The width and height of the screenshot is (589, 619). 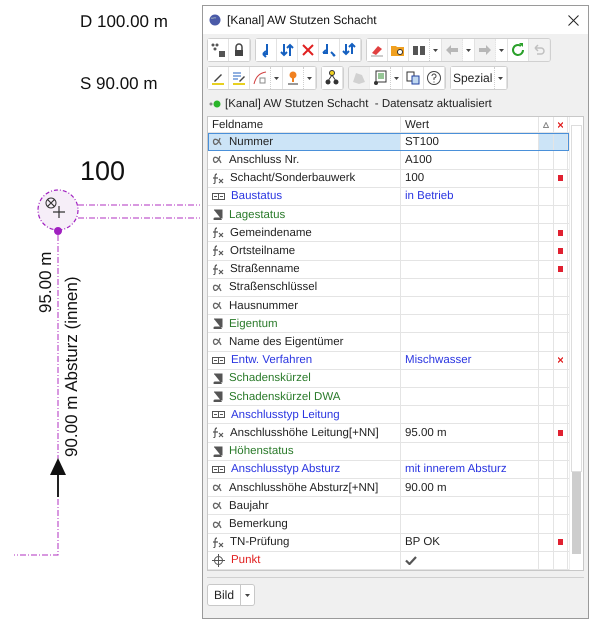 I want to click on field-name: Schadenskürzel, so click(x=270, y=378).